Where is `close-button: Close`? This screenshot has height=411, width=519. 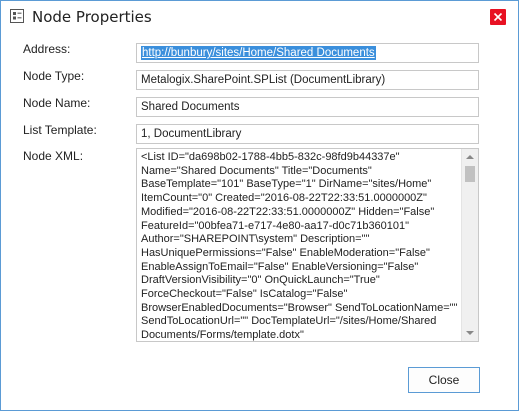
close-button: Close is located at coordinates (444, 380).